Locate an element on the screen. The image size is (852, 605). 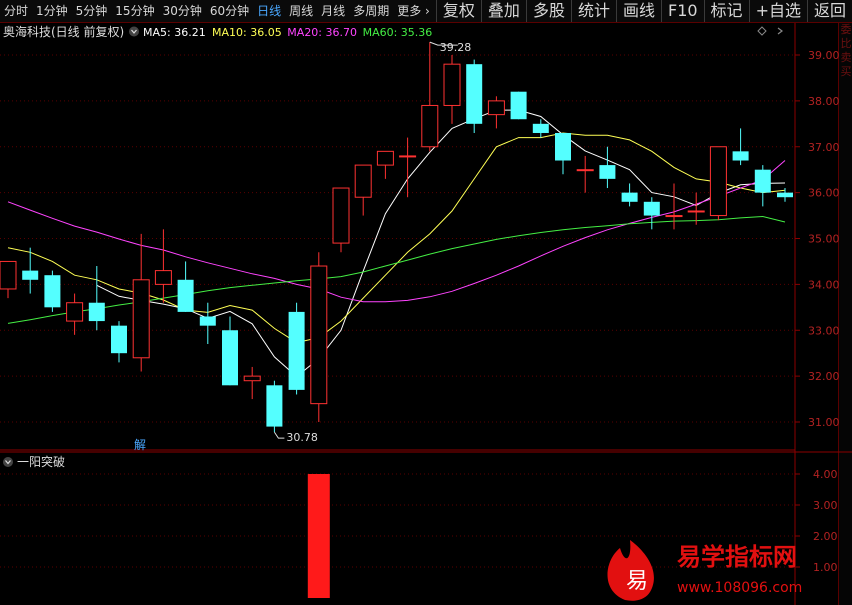
signal-bar is located at coordinates (318, 536).